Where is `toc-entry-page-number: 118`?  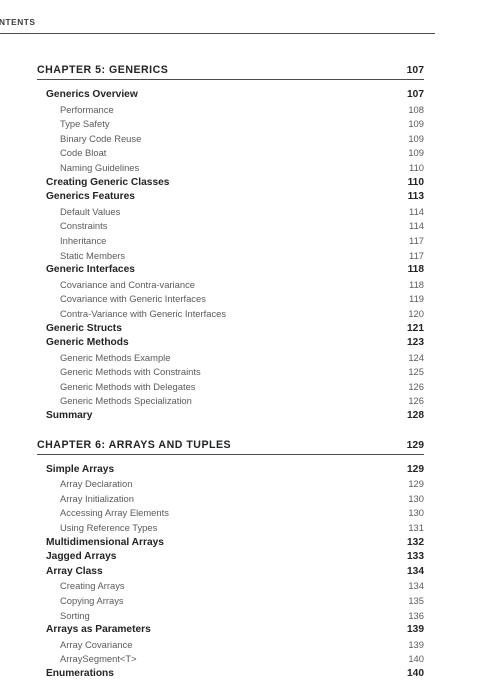 toc-entry-page-number: 118 is located at coordinates (415, 270).